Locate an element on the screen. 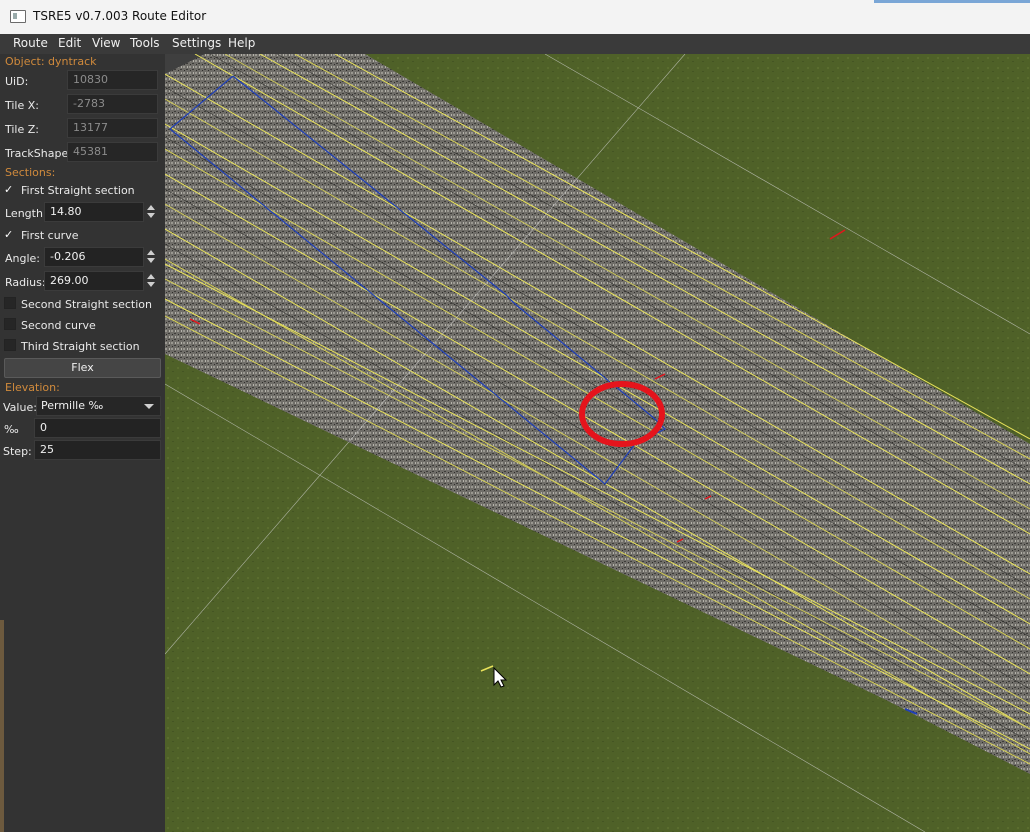 This screenshot has height=832, width=1030. third-straight-label: Third Straight section is located at coordinates (80, 346).